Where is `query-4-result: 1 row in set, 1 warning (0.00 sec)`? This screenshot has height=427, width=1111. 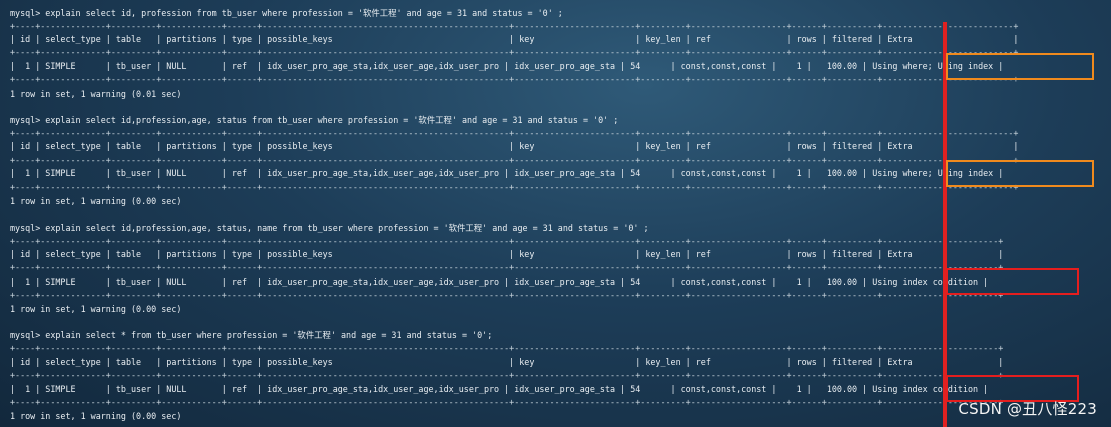 query-4-result: 1 row in set, 1 warning (0.00 sec) is located at coordinates (96, 416).